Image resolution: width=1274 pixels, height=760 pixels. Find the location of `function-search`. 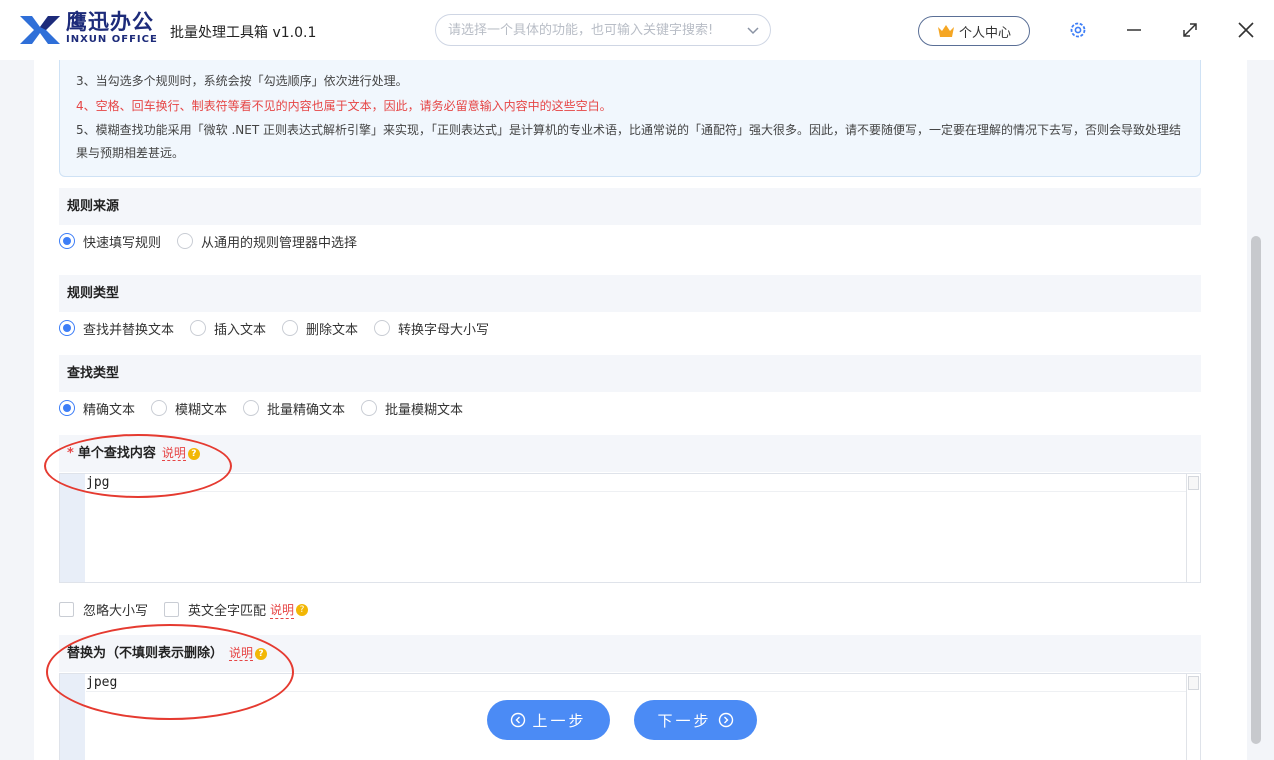

function-search is located at coordinates (603, 30).